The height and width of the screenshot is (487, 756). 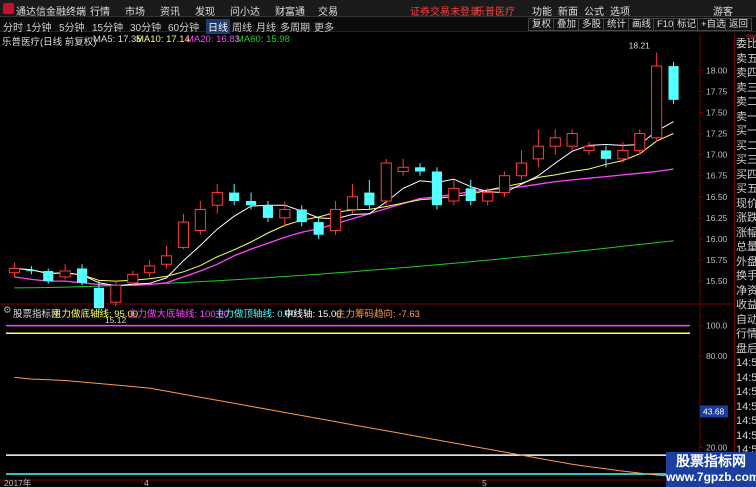 What do you see at coordinates (717, 281) in the screenshot?
I see `price-axis-label: 15.50` at bounding box center [717, 281].